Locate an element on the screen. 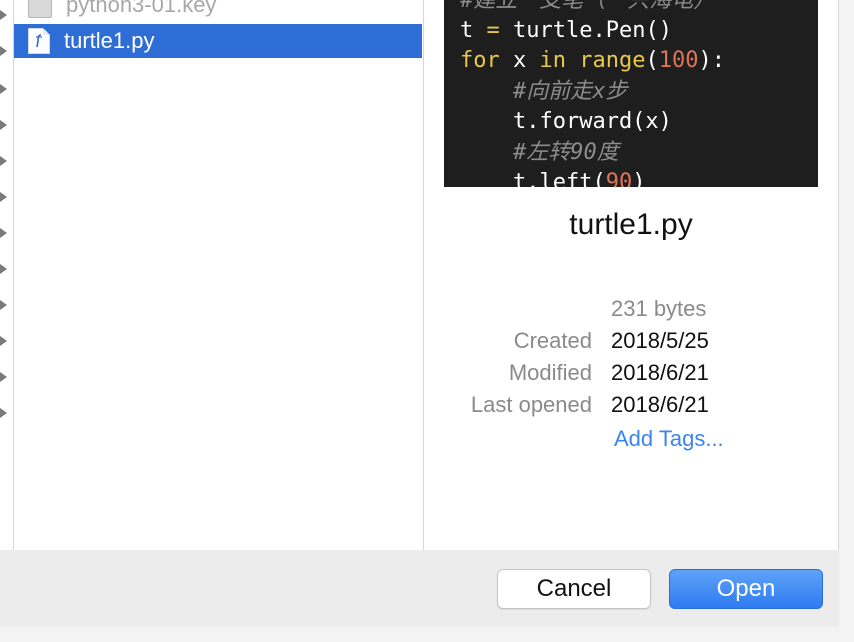  modified-row: Modified 2018/6/21 is located at coordinates (631, 376).